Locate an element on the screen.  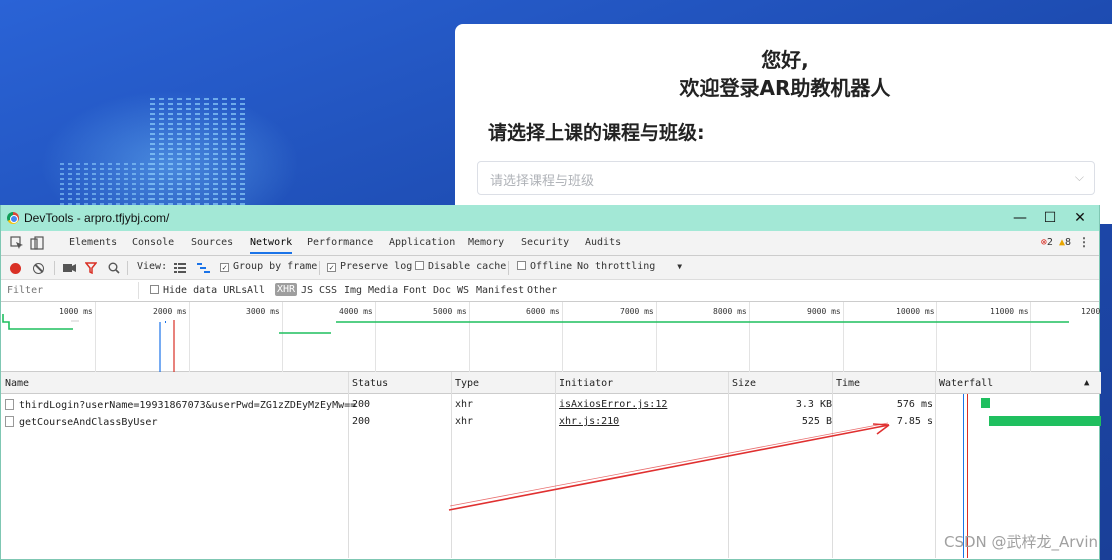
tab-security: Security is located at coordinates (545, 242).